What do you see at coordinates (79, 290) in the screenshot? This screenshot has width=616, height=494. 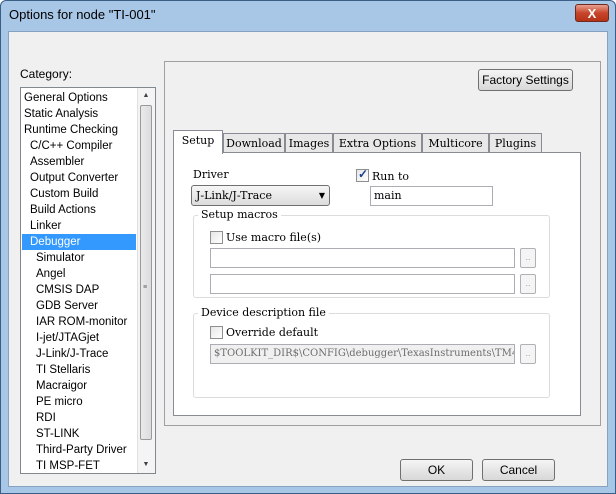 I see `category-item-cmsis-dap: CMSIS DAP` at bounding box center [79, 290].